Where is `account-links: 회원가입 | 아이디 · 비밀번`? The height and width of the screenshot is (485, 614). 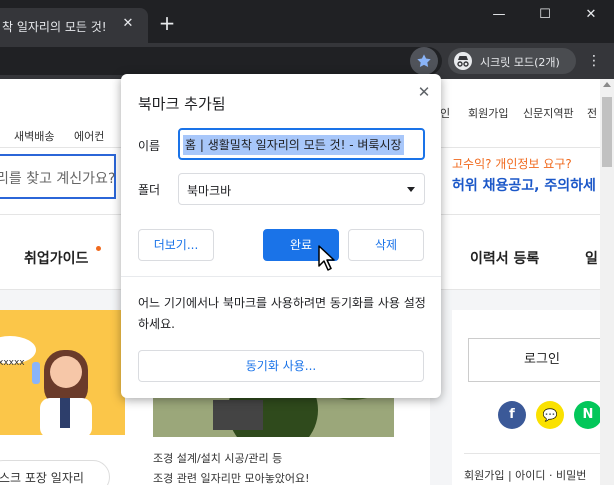
account-links: 회원가입 | 아이디 · 비밀번 is located at coordinates (525, 475).